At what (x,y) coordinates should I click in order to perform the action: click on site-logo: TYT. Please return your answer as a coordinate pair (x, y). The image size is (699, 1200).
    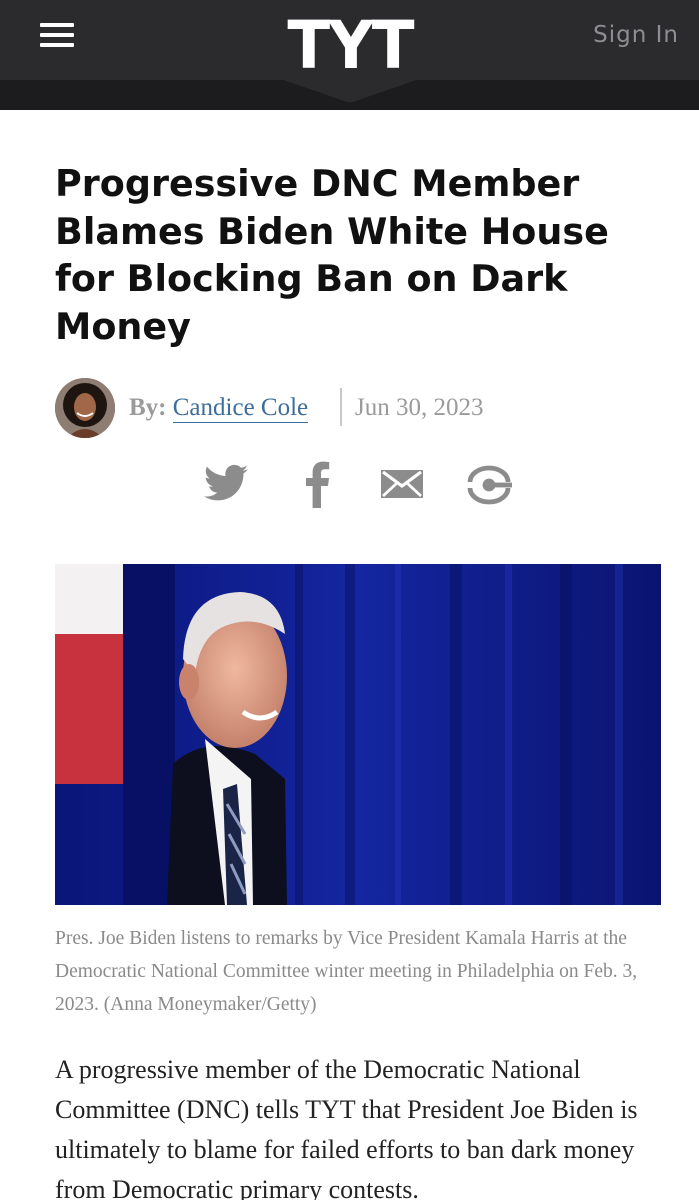
    Looking at the image, I should click on (349, 46).